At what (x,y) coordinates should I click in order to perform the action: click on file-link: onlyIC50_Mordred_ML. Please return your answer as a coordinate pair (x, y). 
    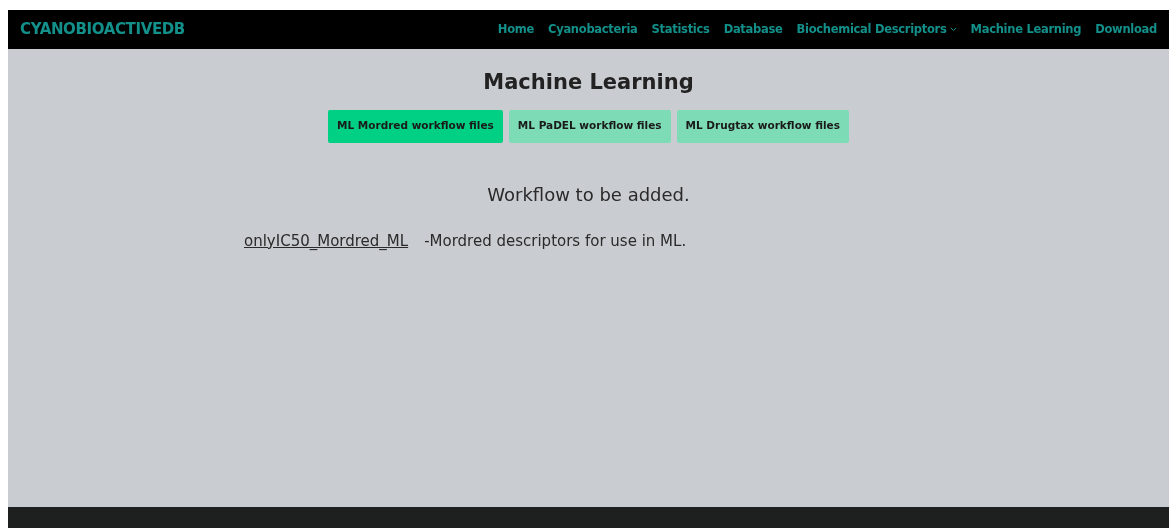
    Looking at the image, I should click on (326, 240).